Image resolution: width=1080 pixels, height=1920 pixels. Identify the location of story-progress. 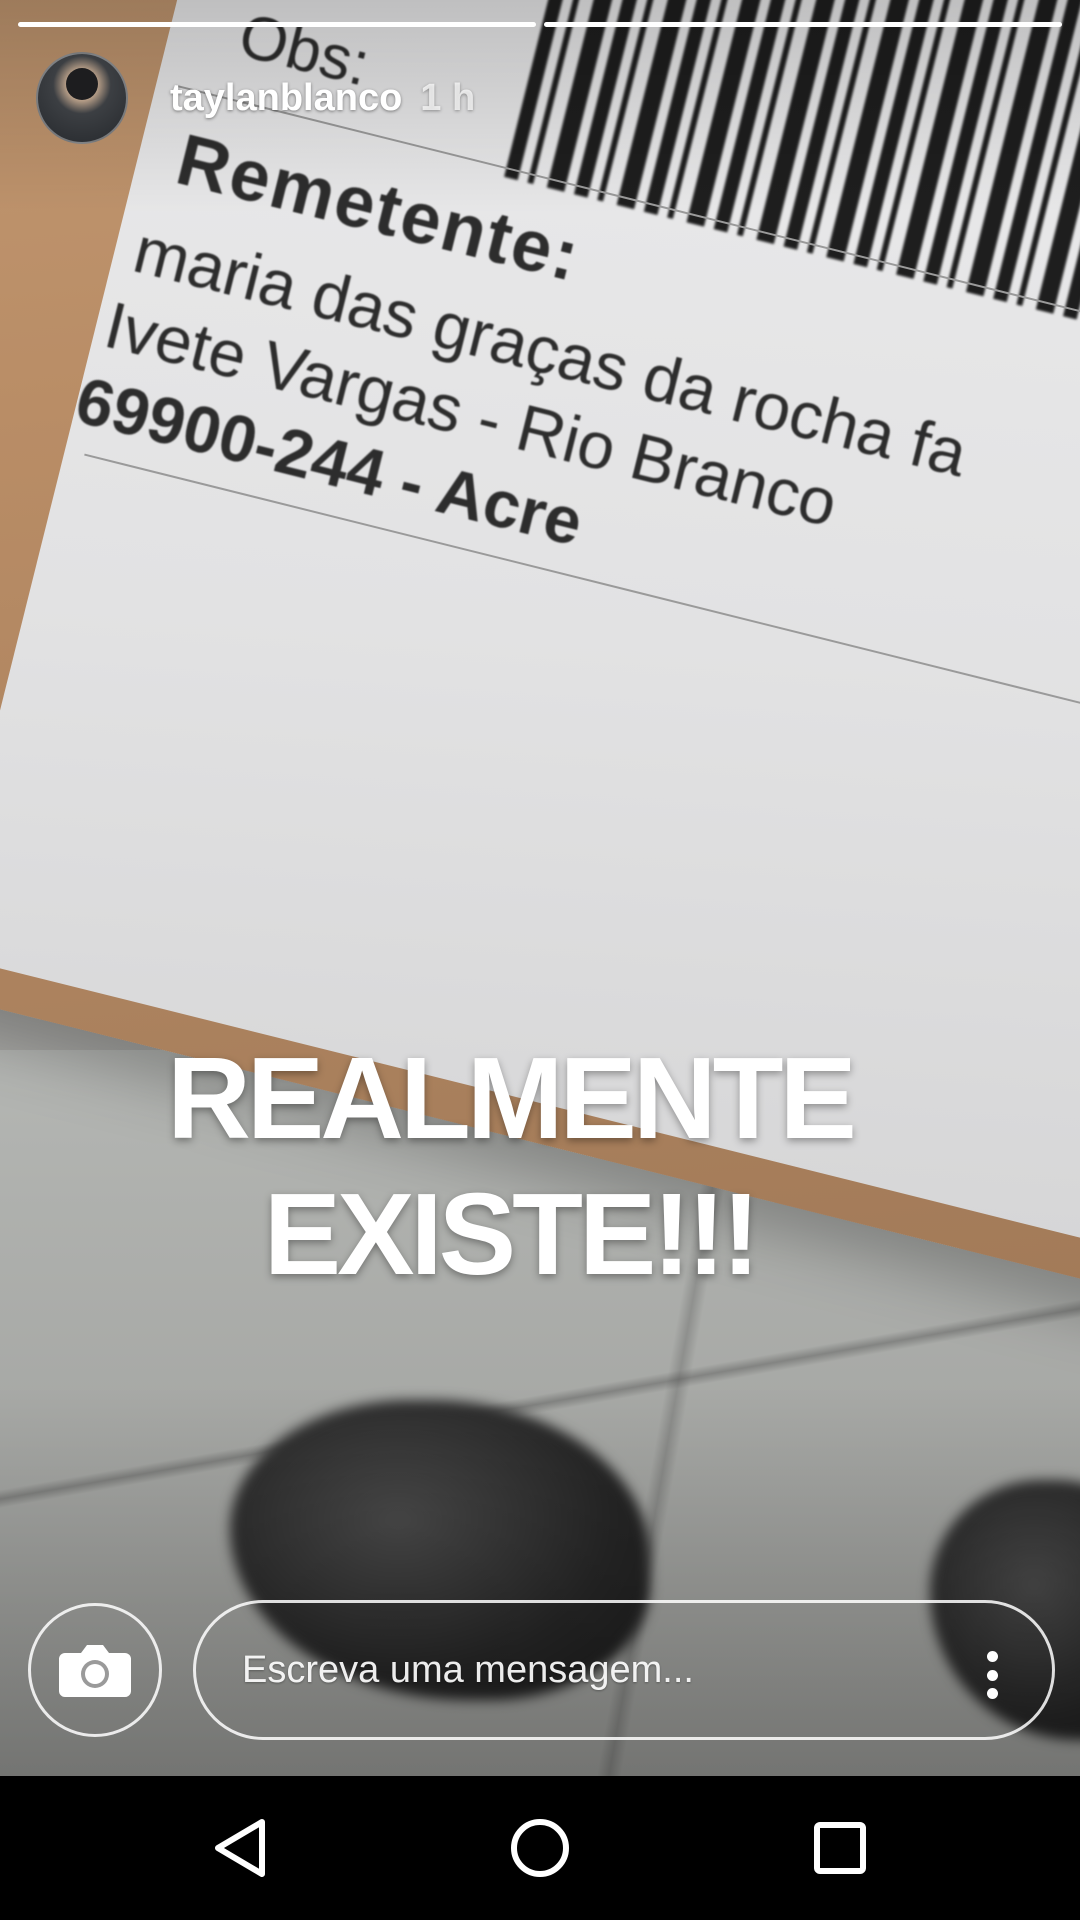
(540, 25).